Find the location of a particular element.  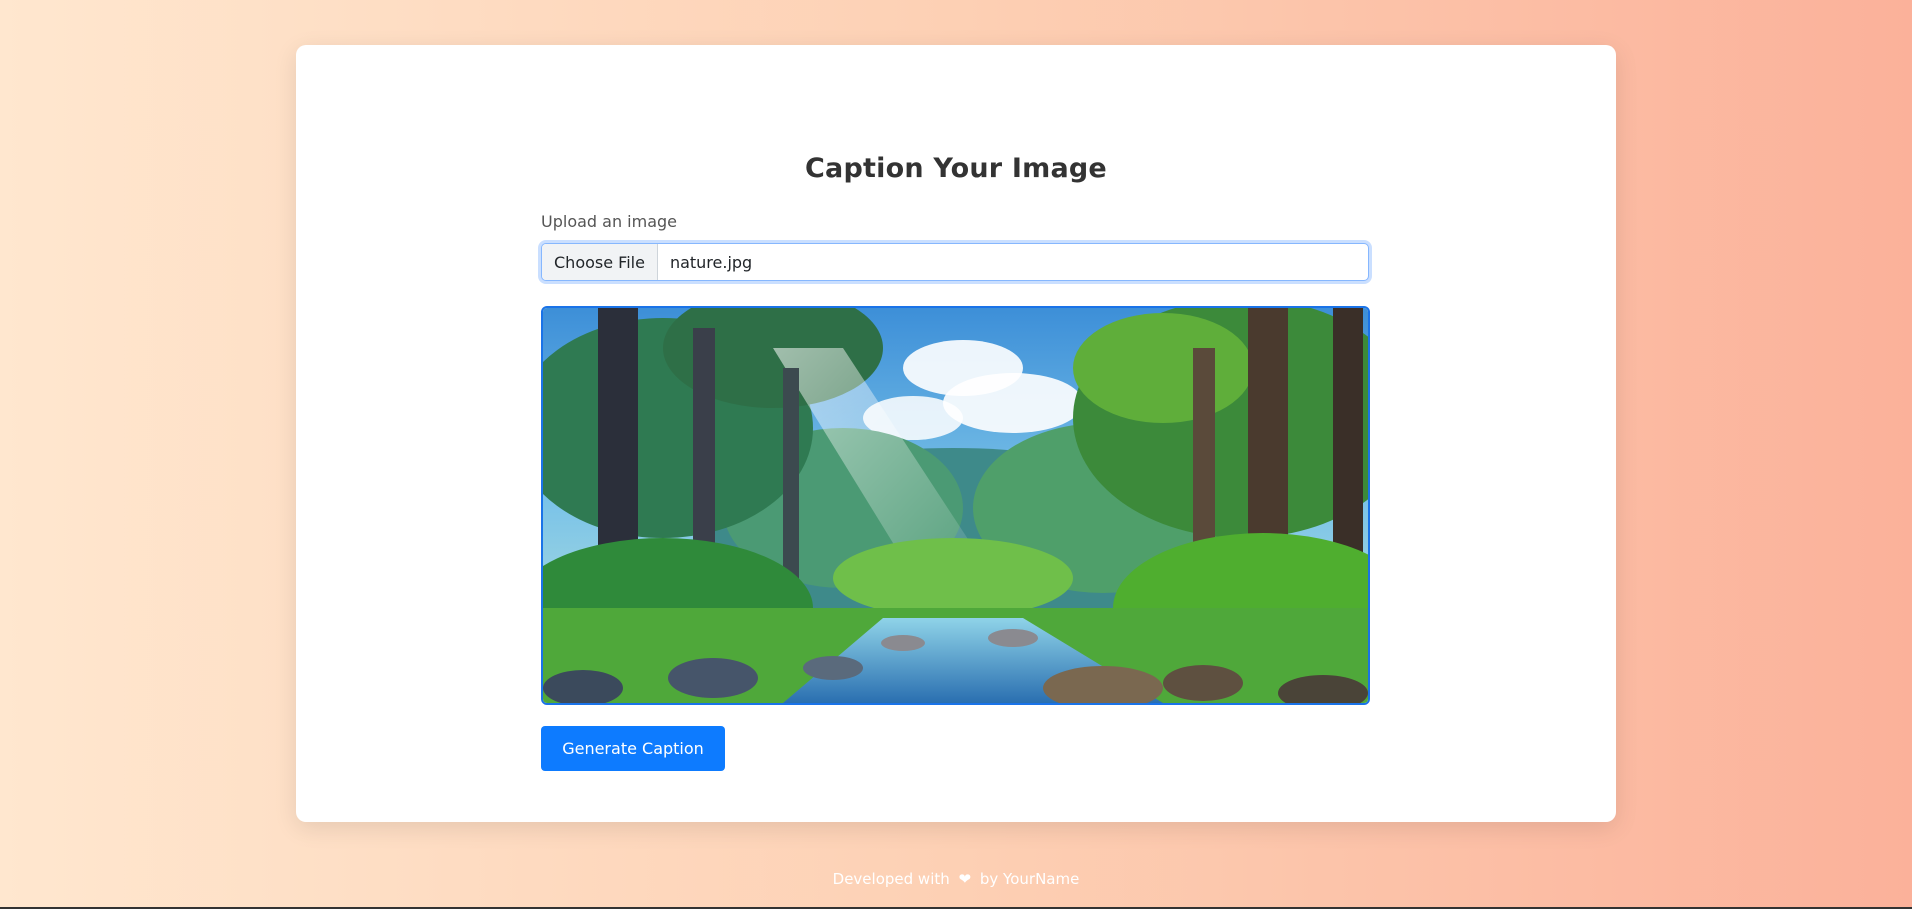

generate-caption-button: Generate Caption is located at coordinates (633, 748).